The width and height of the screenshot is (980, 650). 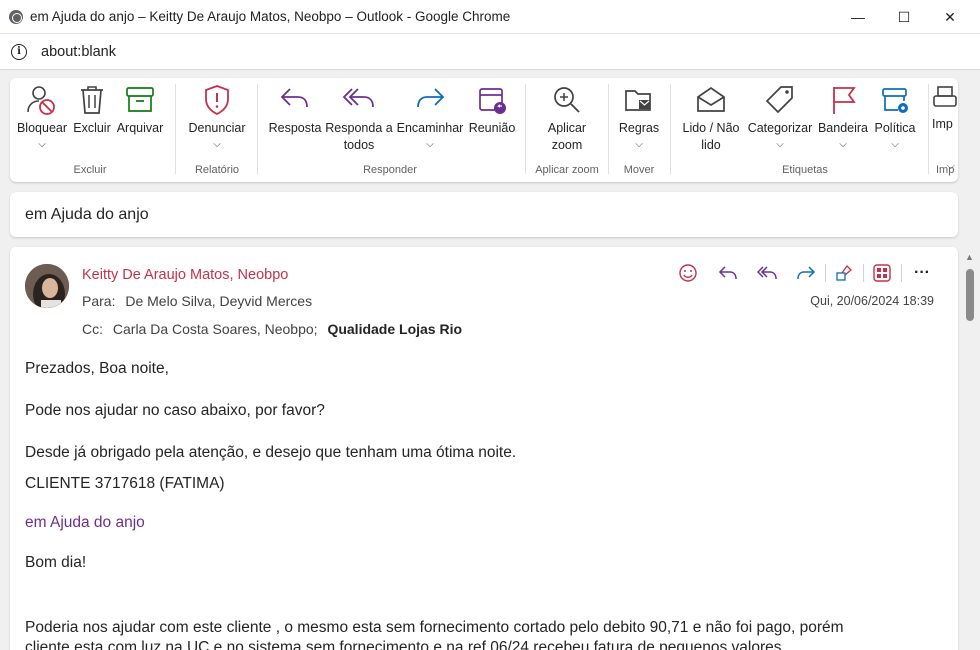 What do you see at coordinates (942, 124) in the screenshot?
I see `imp-label: Imp` at bounding box center [942, 124].